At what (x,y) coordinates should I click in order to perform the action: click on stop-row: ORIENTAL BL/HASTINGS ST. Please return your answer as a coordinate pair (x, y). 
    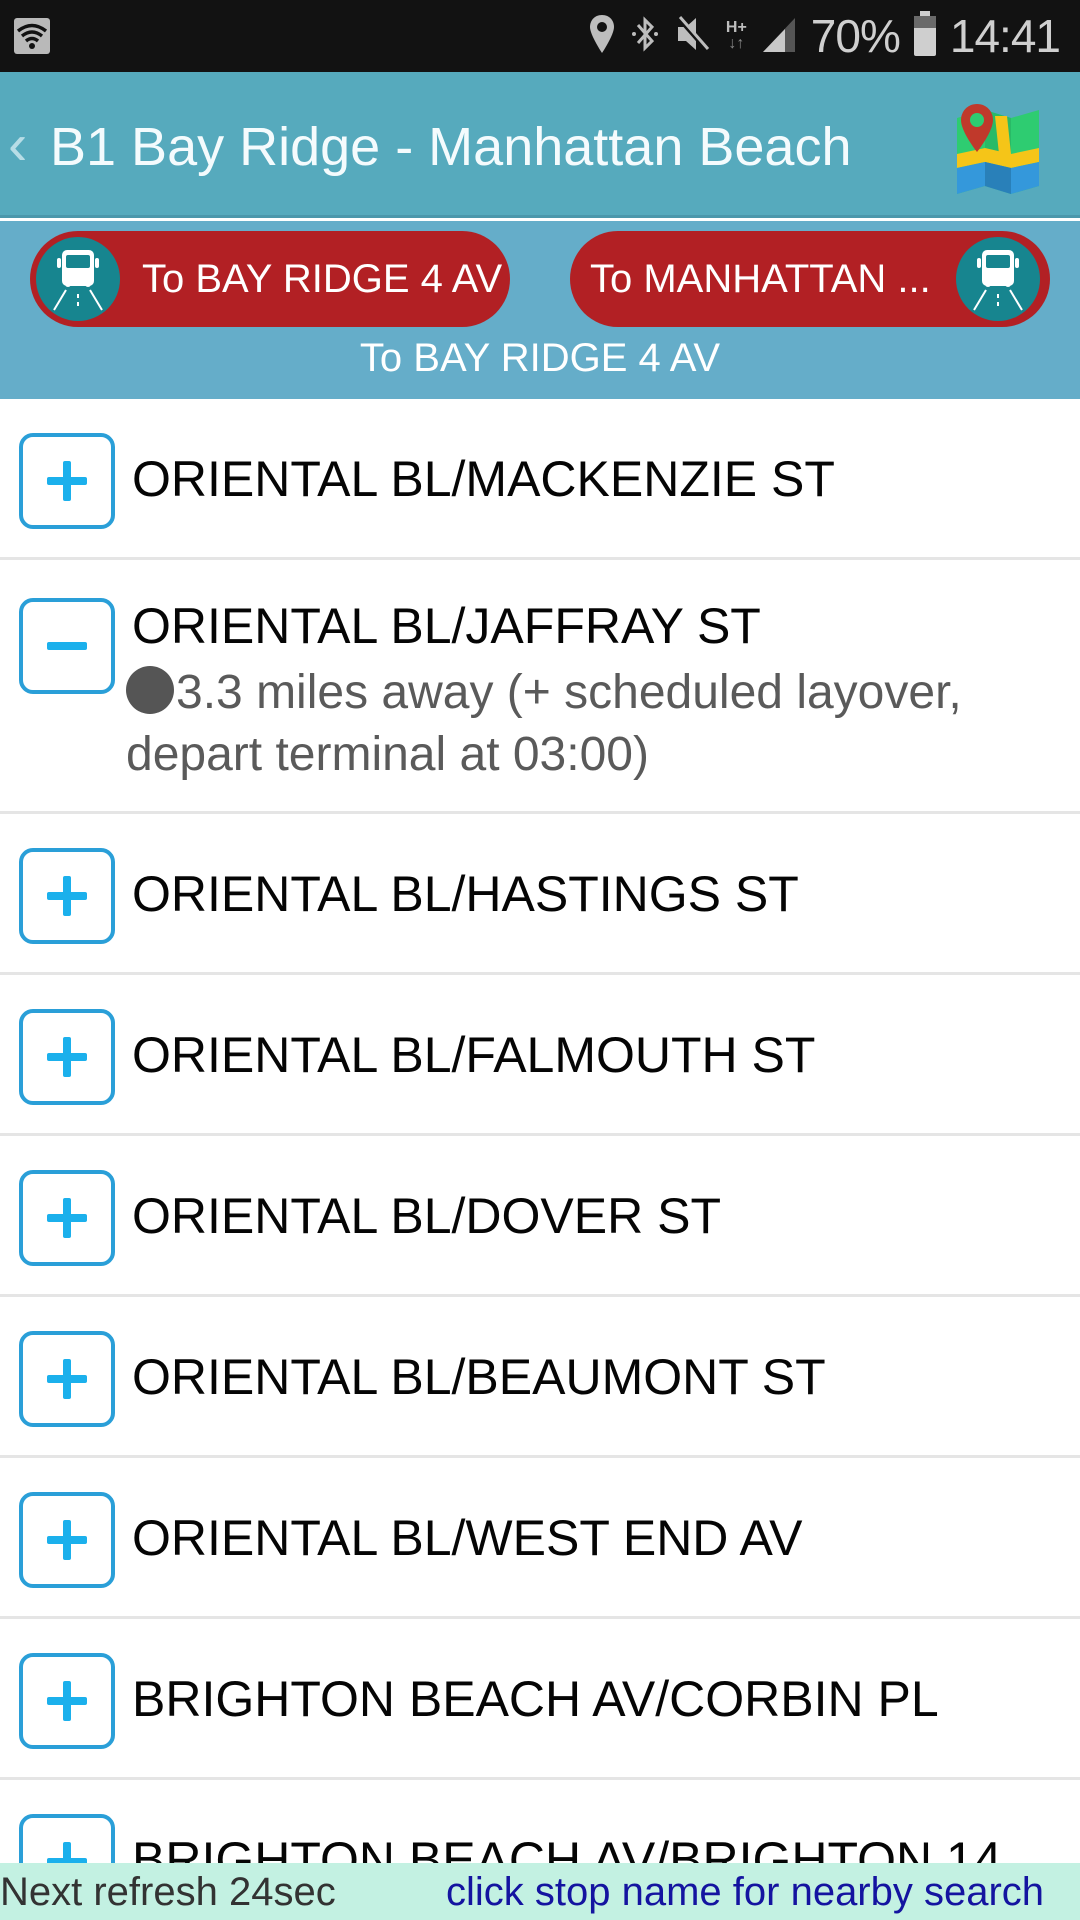
    Looking at the image, I should click on (540, 894).